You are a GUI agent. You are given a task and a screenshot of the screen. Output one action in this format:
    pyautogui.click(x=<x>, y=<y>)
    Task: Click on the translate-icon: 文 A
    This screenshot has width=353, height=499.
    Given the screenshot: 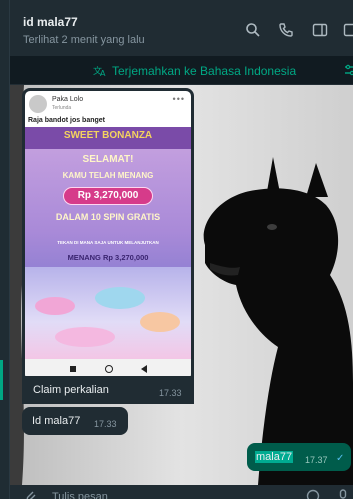 What is the action you would take?
    pyautogui.click(x=99, y=71)
    